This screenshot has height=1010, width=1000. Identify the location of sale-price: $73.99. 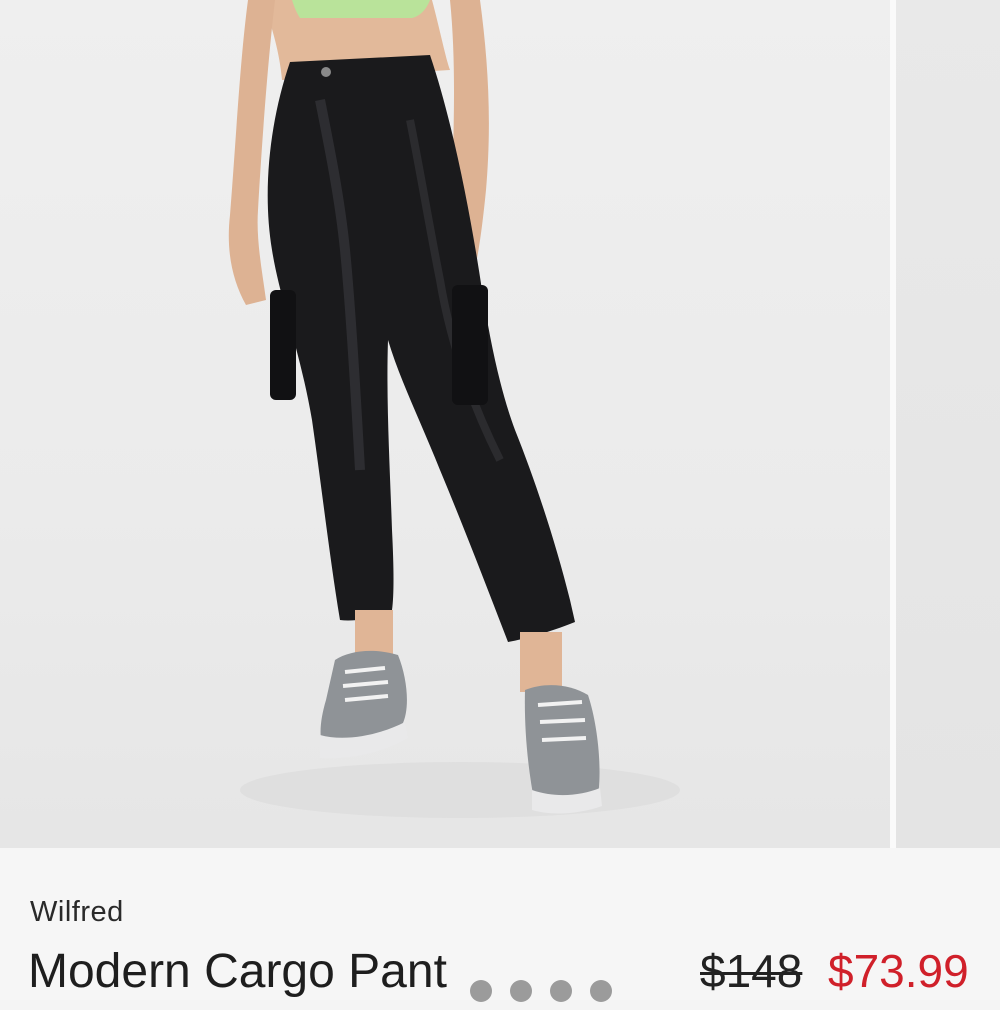
(898, 971).